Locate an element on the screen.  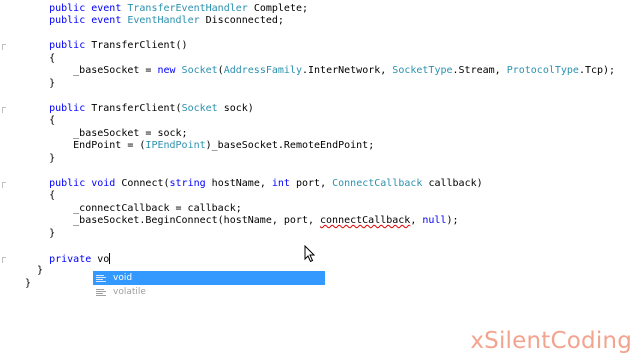
code-text: )_baseSocket.RemoteEndPoint; is located at coordinates (290, 145).